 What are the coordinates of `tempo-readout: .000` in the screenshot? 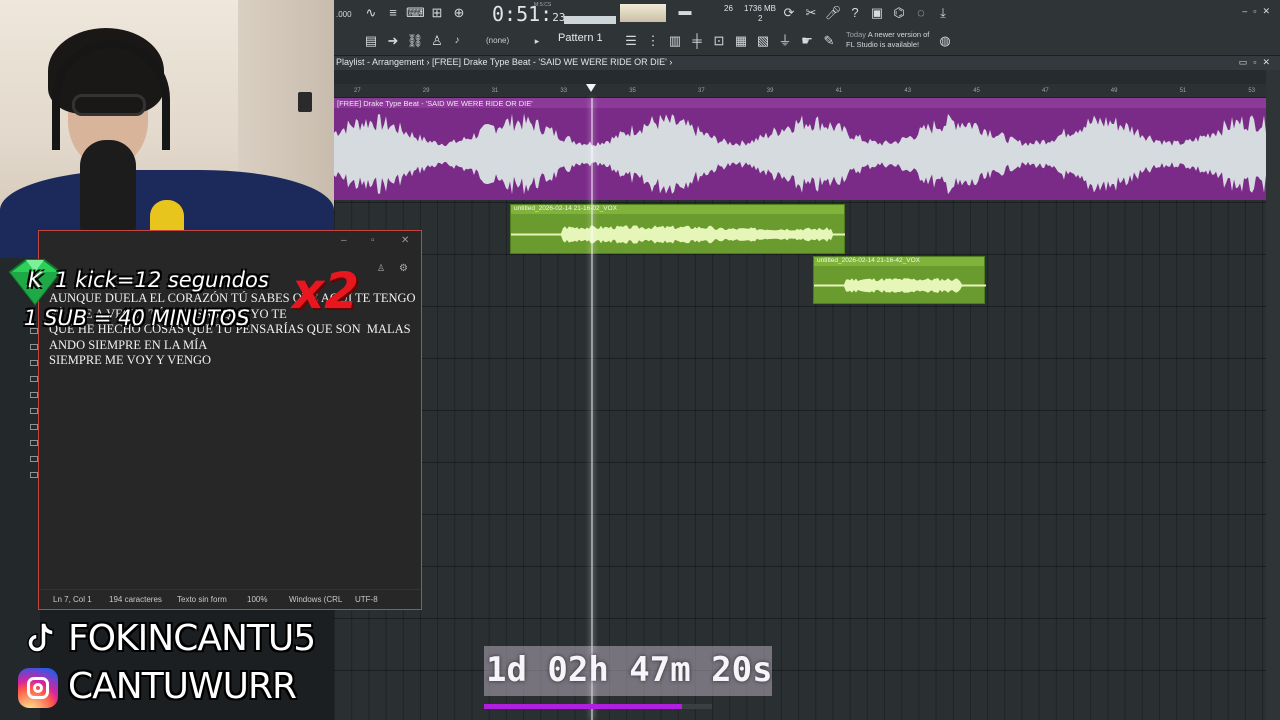 It's located at (344, 14).